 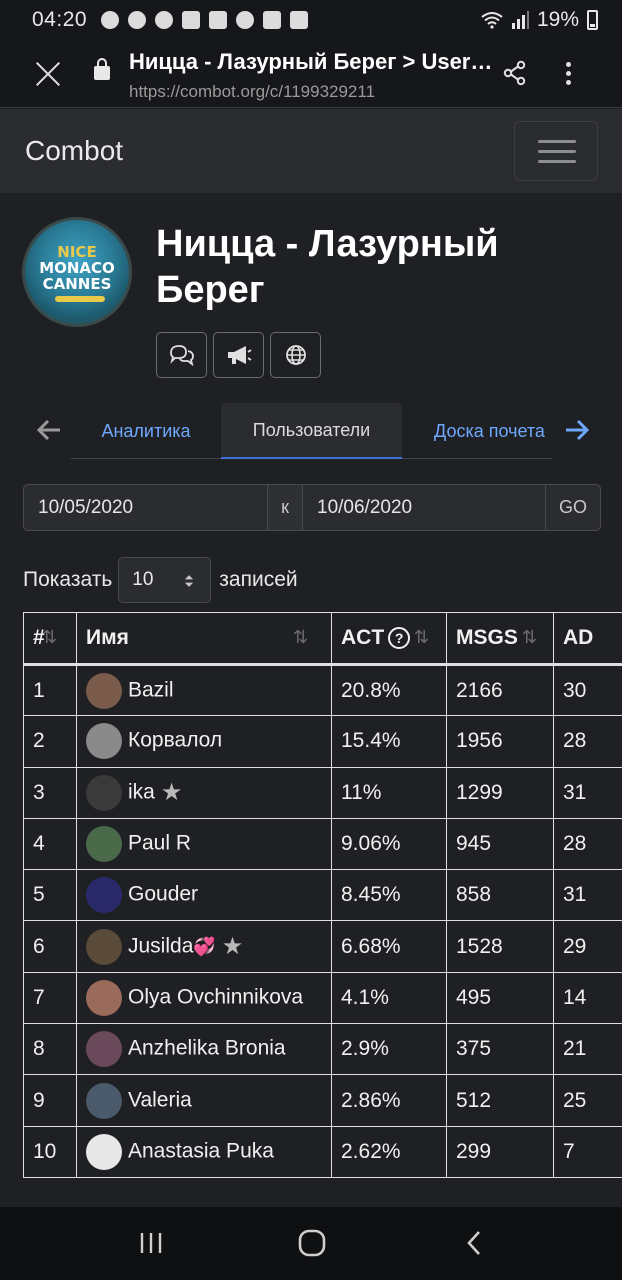 I want to click on close-icon, so click(x=48, y=74).